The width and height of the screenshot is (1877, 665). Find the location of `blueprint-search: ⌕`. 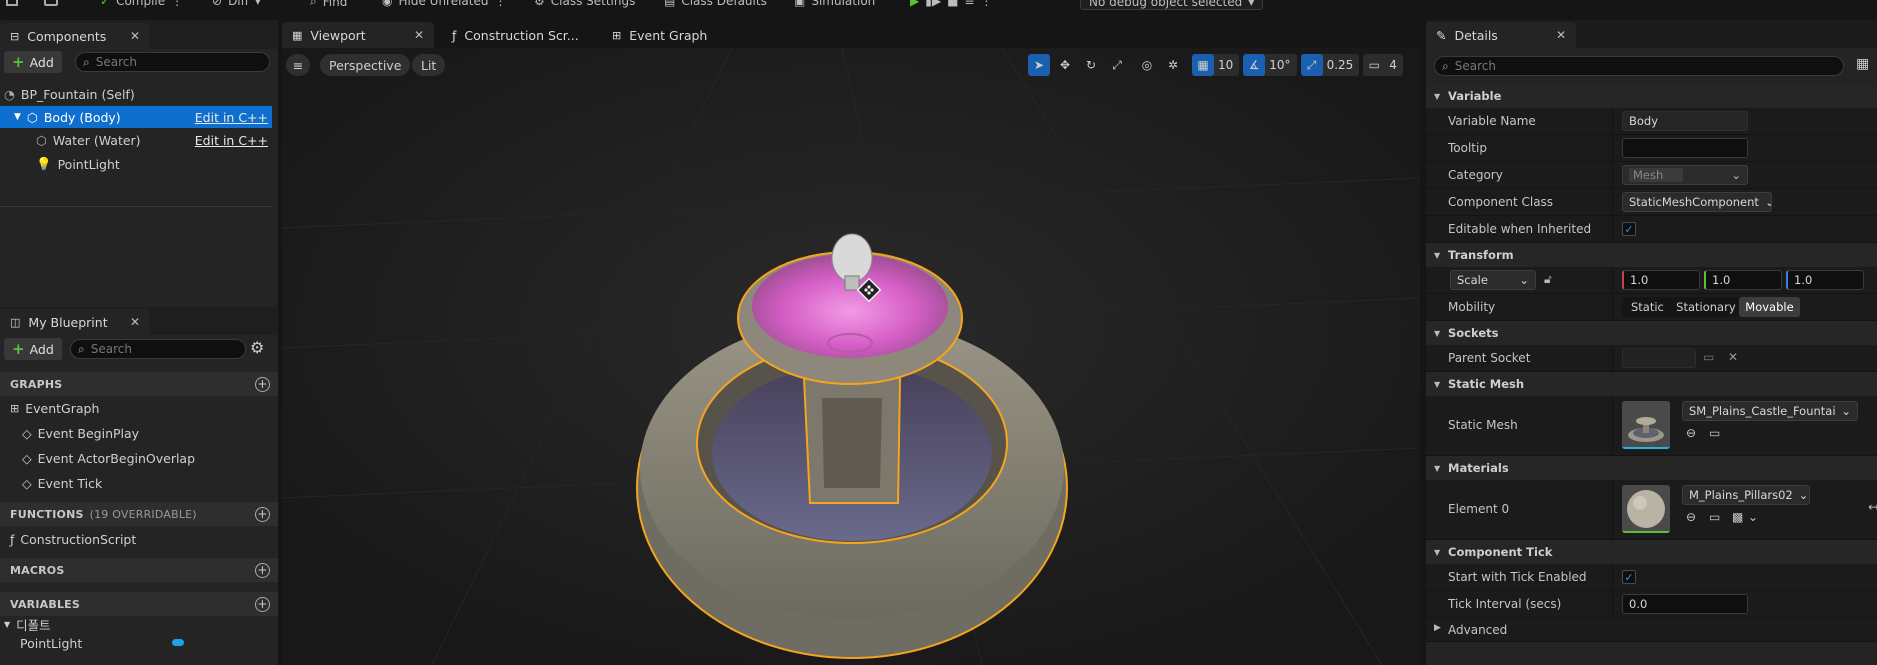

blueprint-search: ⌕ is located at coordinates (158, 349).